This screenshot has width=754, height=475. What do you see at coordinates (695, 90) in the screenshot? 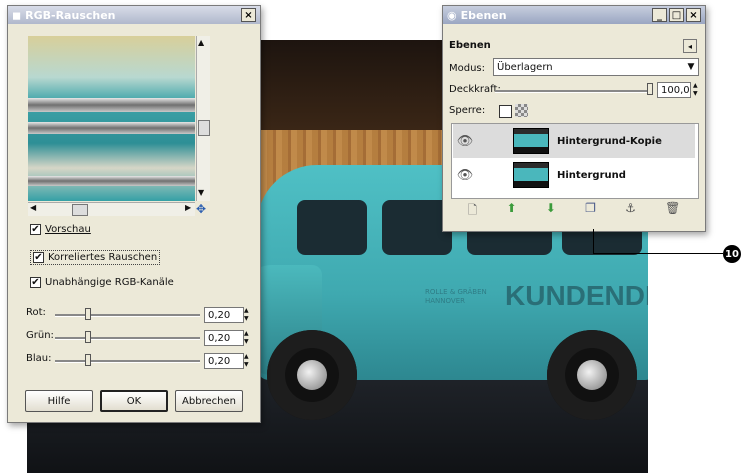
I see `opacity-spin-arrows-icon: ▲ ▼` at bounding box center [695, 90].